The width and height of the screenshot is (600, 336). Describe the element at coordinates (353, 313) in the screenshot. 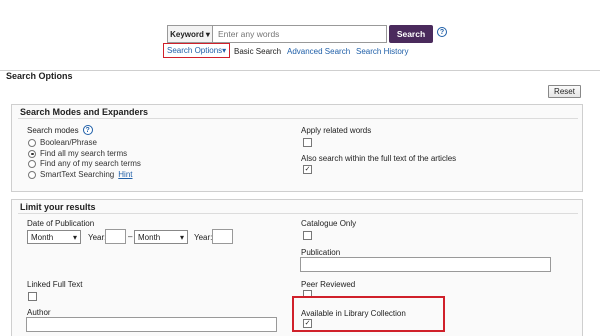

I see `library-collection-label: Available in Library Collection` at that location.